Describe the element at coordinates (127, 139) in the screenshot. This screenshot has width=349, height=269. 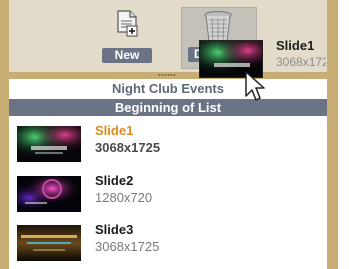
I see `slide-info: Slide1 3068x1725` at that location.